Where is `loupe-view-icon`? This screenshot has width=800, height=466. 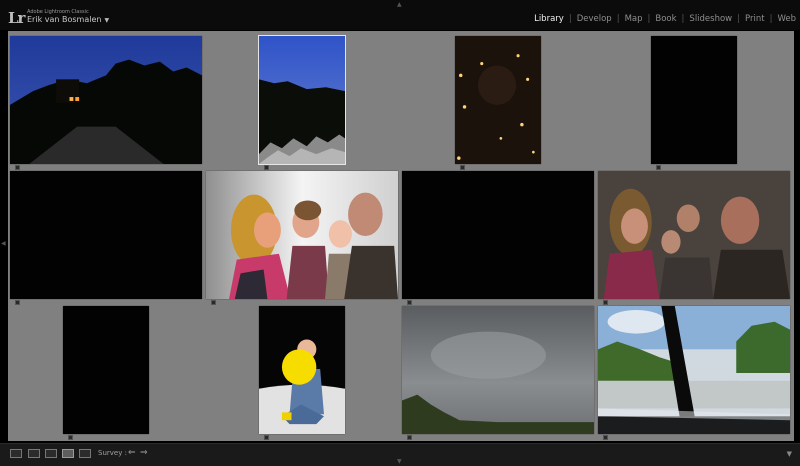 loupe-view-icon is located at coordinates (34, 453).